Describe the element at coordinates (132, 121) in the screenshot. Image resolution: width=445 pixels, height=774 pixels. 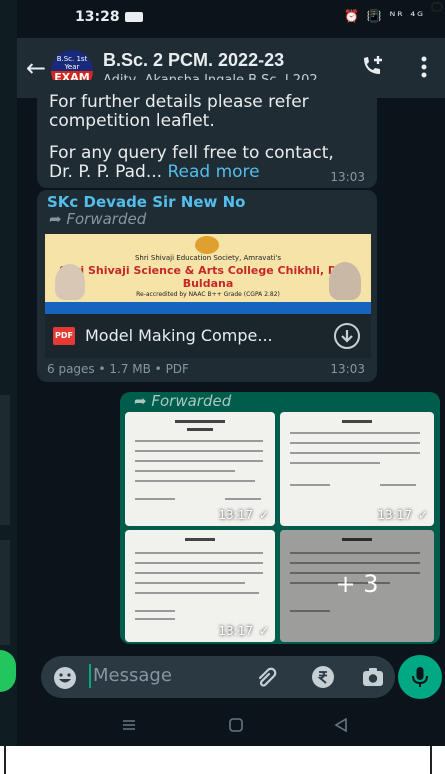
I see `message-text-line: competition leaflet.` at that location.